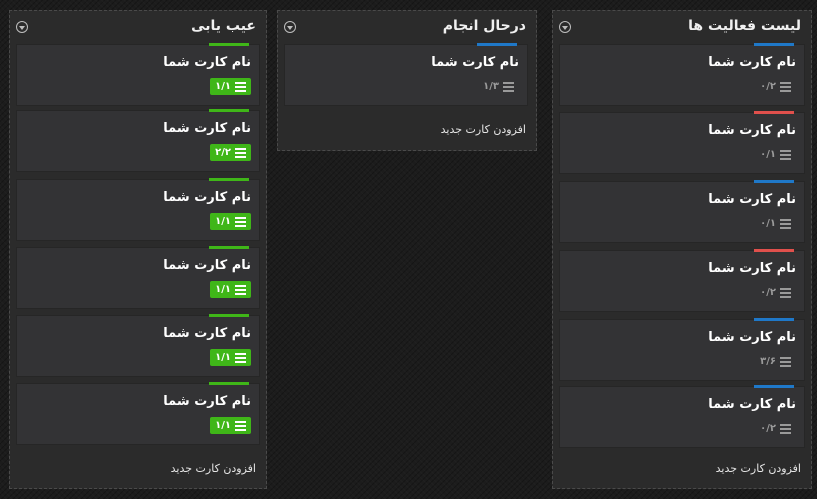 This screenshot has width=817, height=499. I want to click on list-header: عیب یابی, so click(138, 27).